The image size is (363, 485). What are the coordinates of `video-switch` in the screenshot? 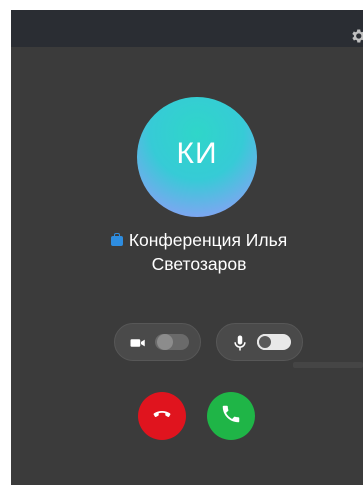 It's located at (172, 342).